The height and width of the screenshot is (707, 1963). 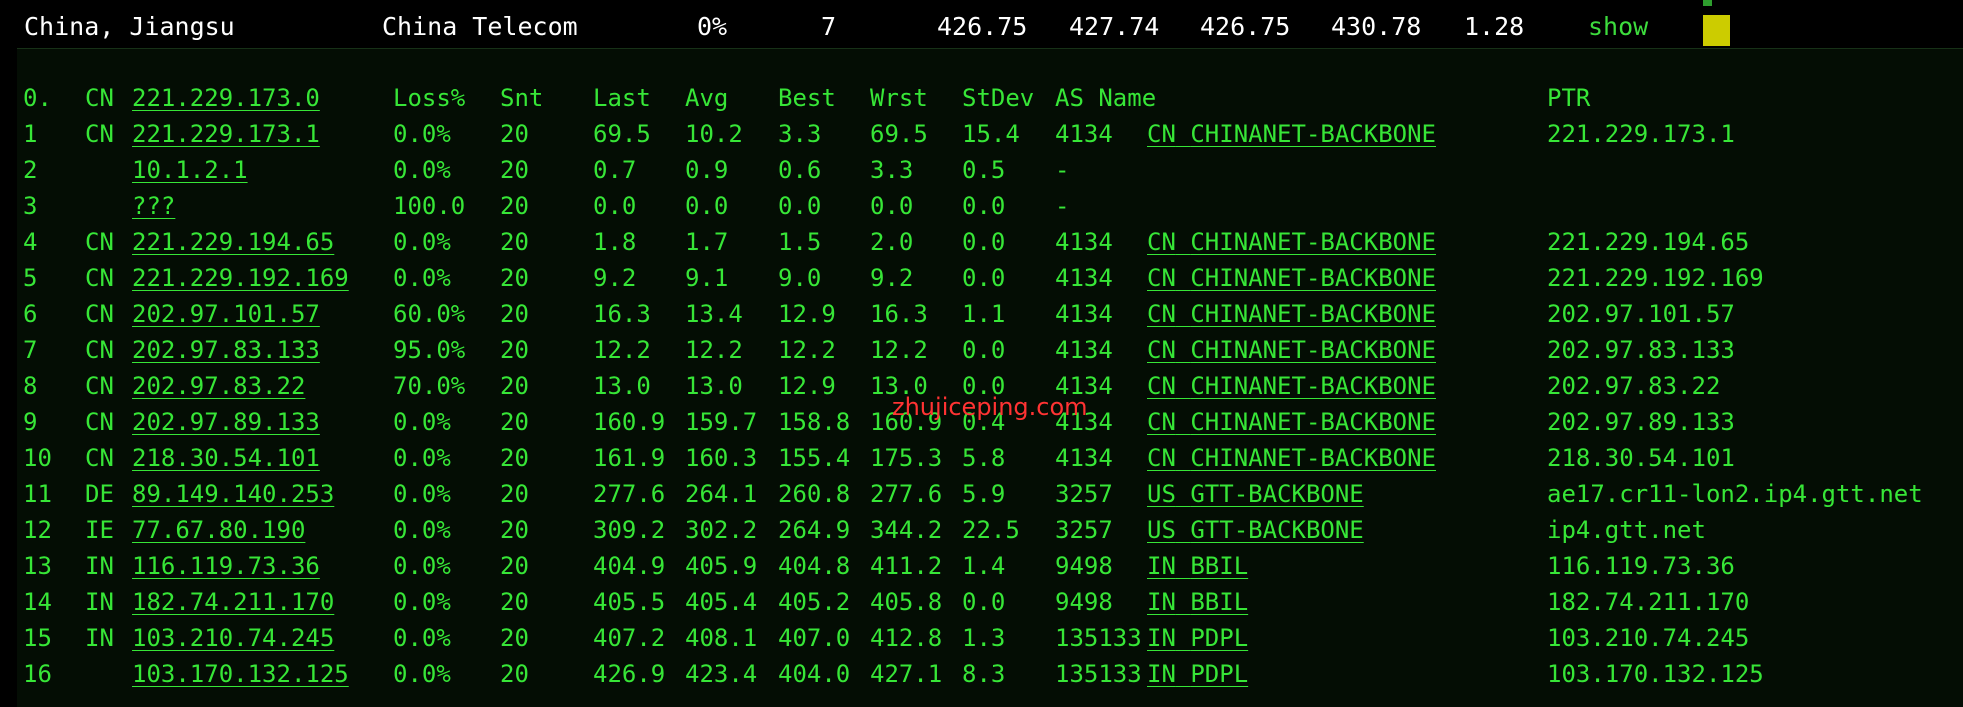 I want to click on last-value: 161.9, so click(x=629, y=458).